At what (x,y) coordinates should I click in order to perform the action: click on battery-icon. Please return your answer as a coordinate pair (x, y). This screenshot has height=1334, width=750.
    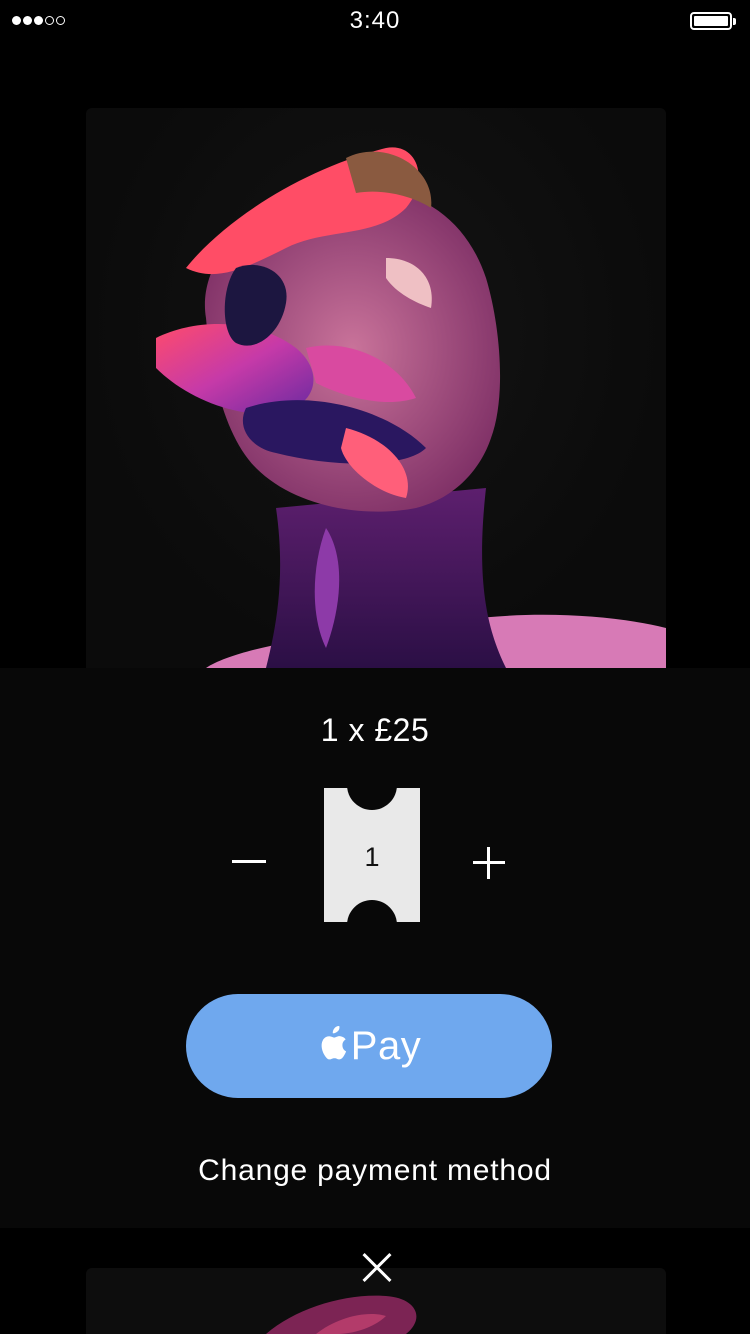
    Looking at the image, I should click on (713, 21).